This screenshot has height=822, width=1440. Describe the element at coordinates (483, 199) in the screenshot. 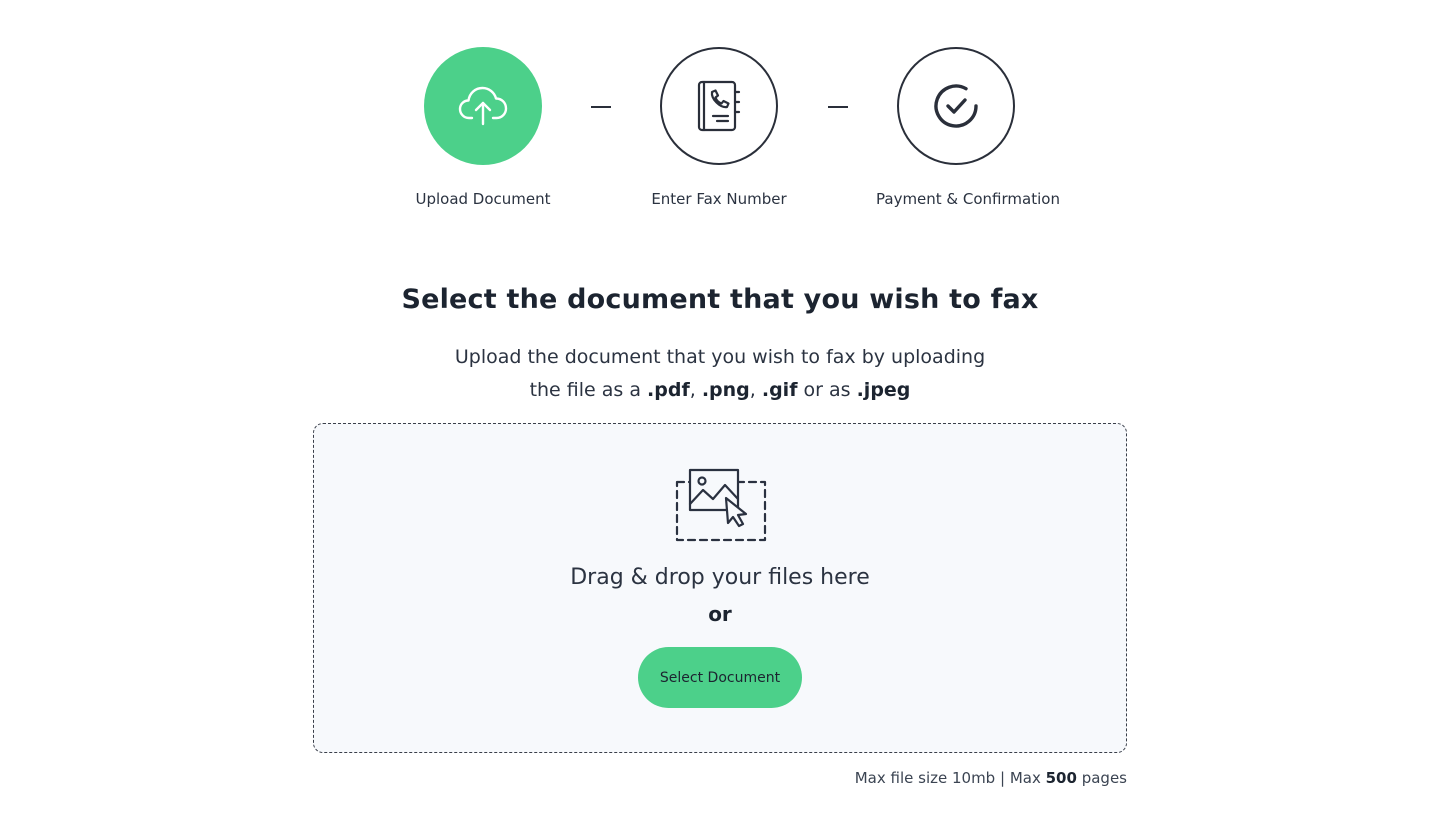

I see `step-upload-label: Upload Document` at that location.